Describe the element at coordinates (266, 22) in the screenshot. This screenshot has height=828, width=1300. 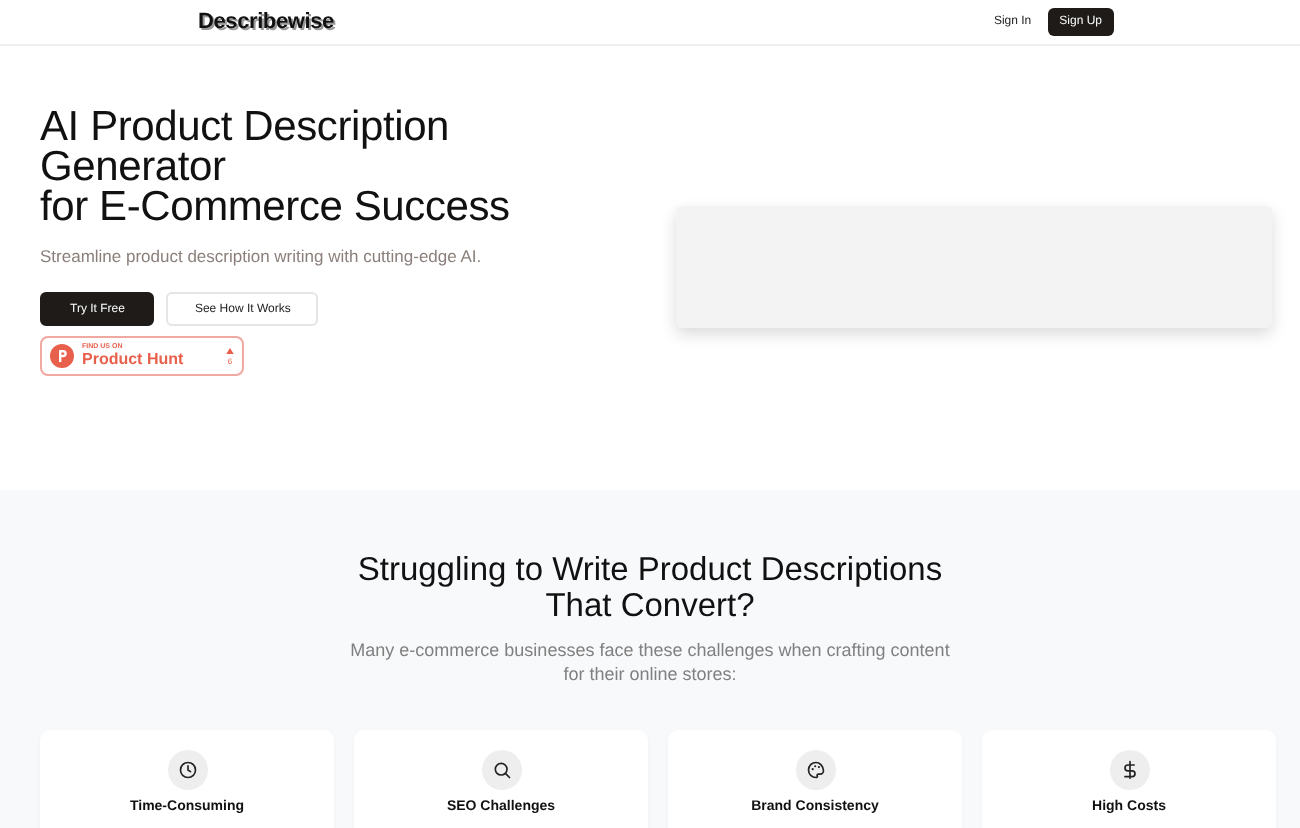
I see `logo: Describewise` at that location.